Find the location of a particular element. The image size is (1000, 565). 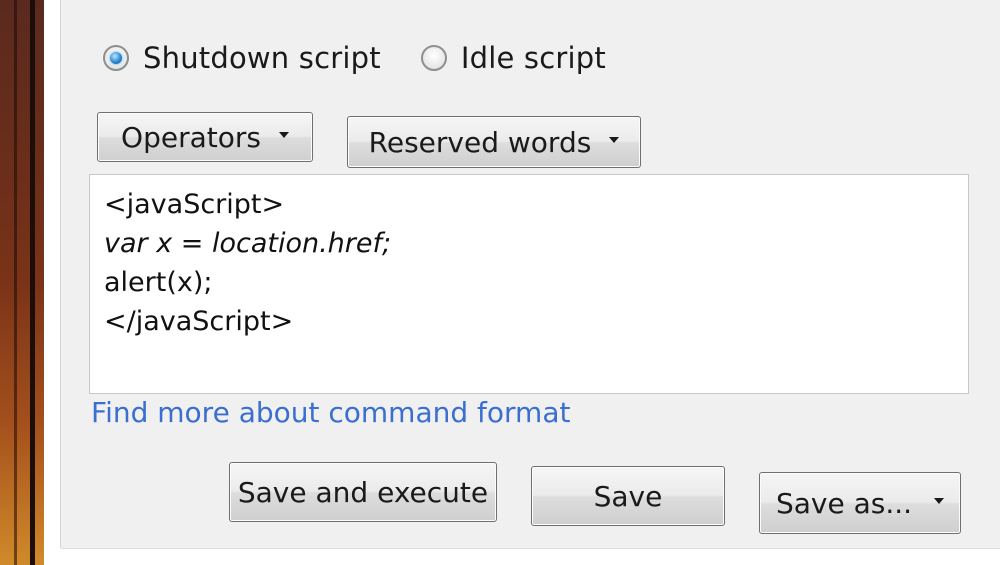

code-line: </javaScript> is located at coordinates (199, 321).